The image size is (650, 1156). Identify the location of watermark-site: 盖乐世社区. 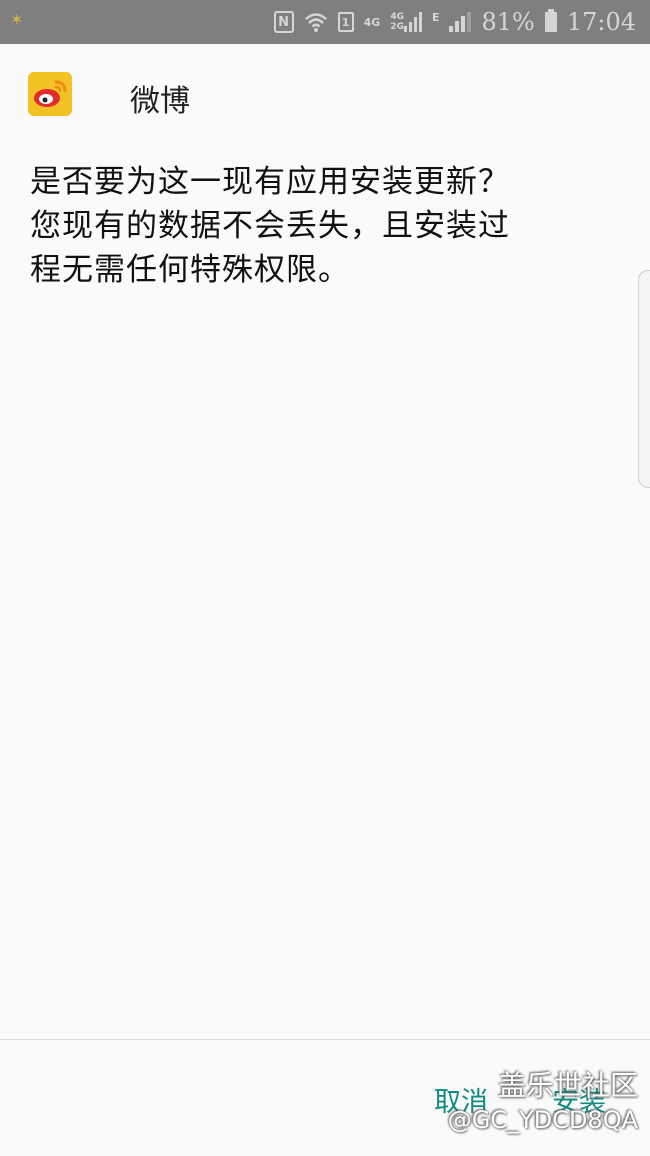
(567, 1085).